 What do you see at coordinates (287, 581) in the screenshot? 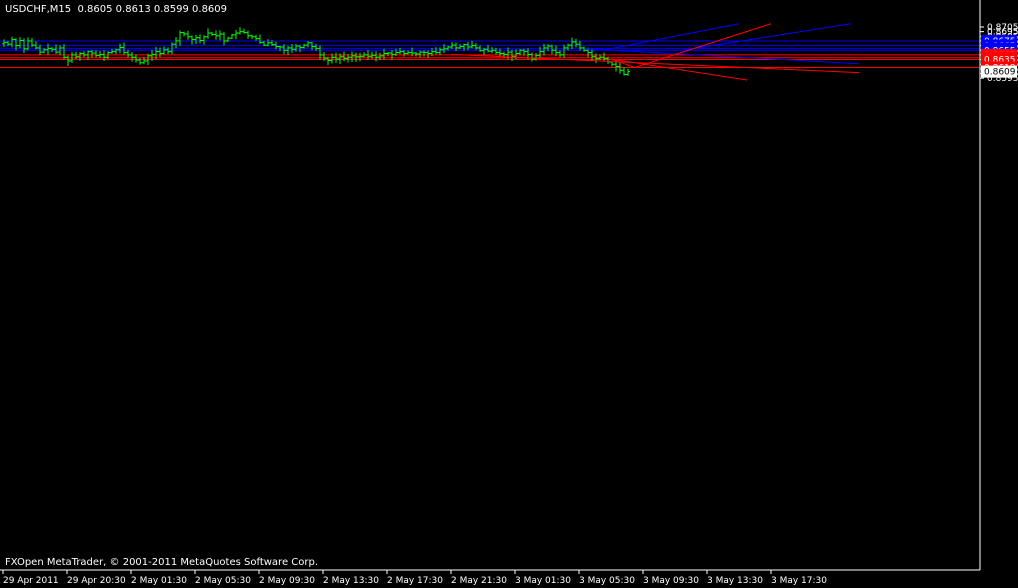
I see `x-tick-label: 2 May 09:30` at bounding box center [287, 581].